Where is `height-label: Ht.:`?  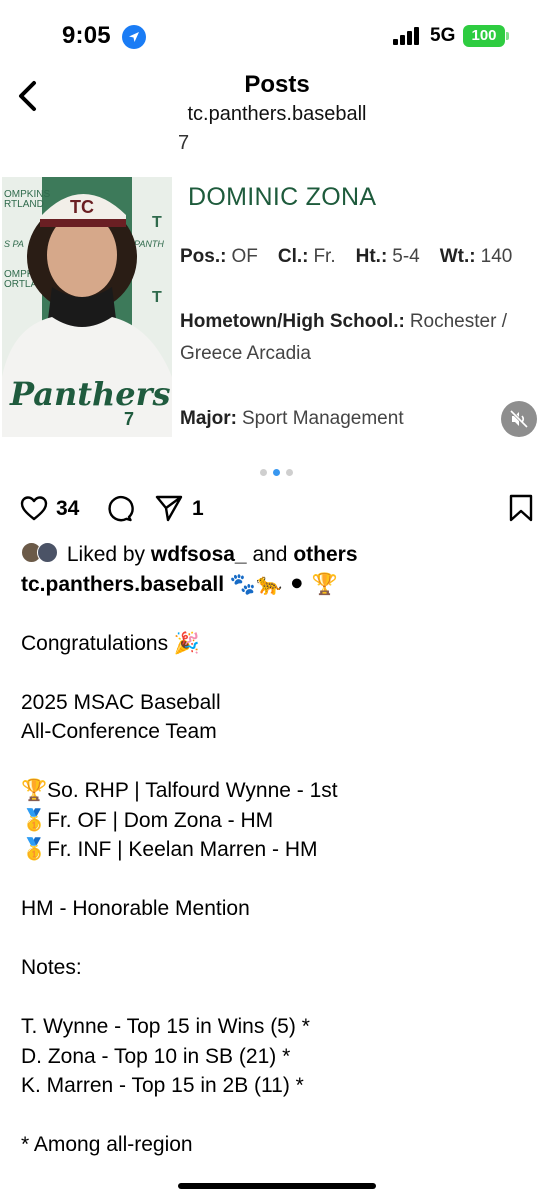
height-label: Ht.: is located at coordinates (371, 256).